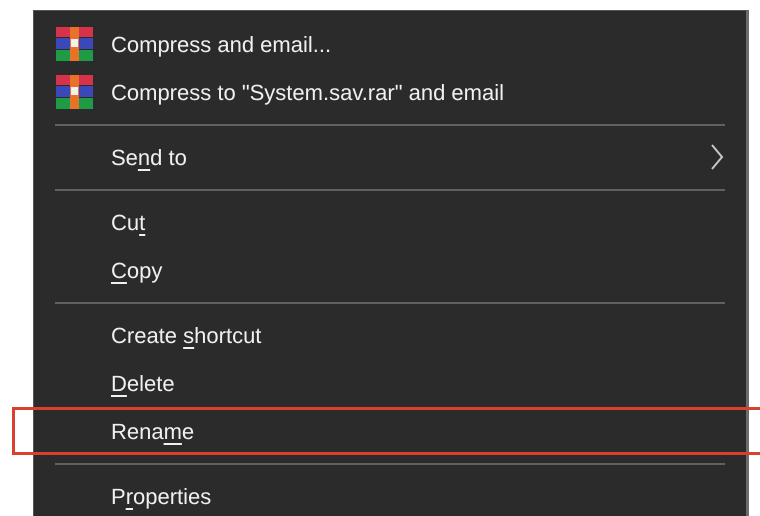 The height and width of the screenshot is (516, 760). What do you see at coordinates (717, 157) in the screenshot?
I see `chevron-right-icon` at bounding box center [717, 157].